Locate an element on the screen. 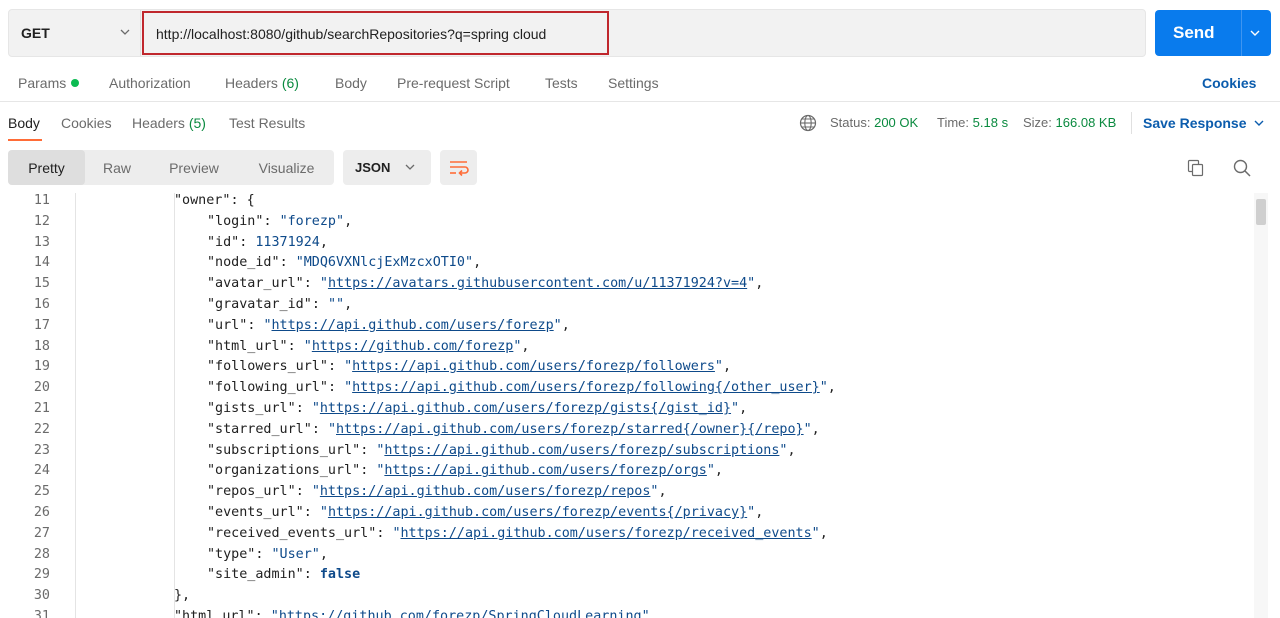 The height and width of the screenshot is (618, 1280). tab-headers-label: Headers is located at coordinates (251, 83).